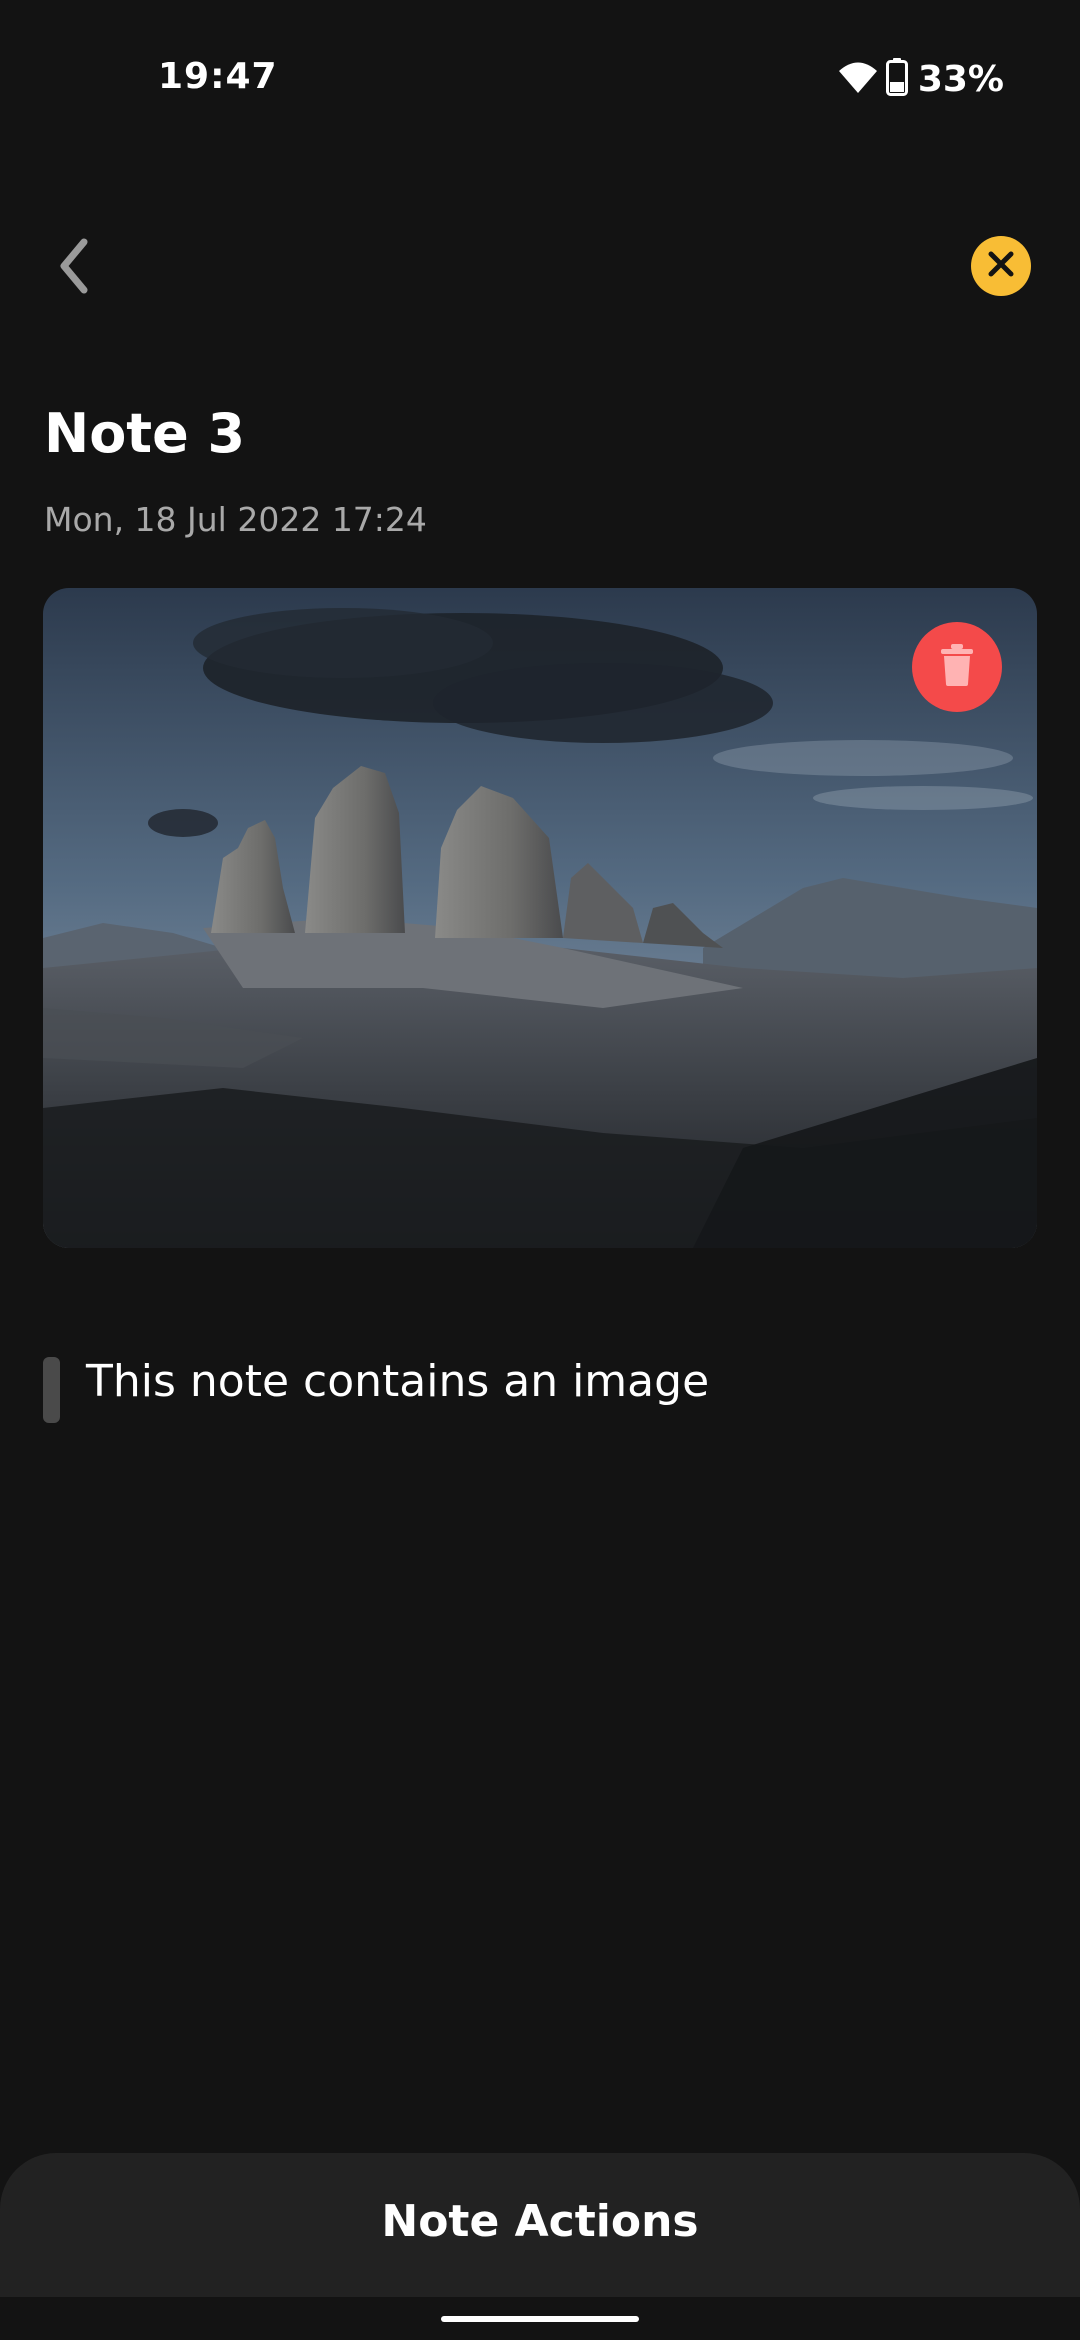 This screenshot has width=1080, height=2340. I want to click on status-time: 19:47, so click(218, 76).